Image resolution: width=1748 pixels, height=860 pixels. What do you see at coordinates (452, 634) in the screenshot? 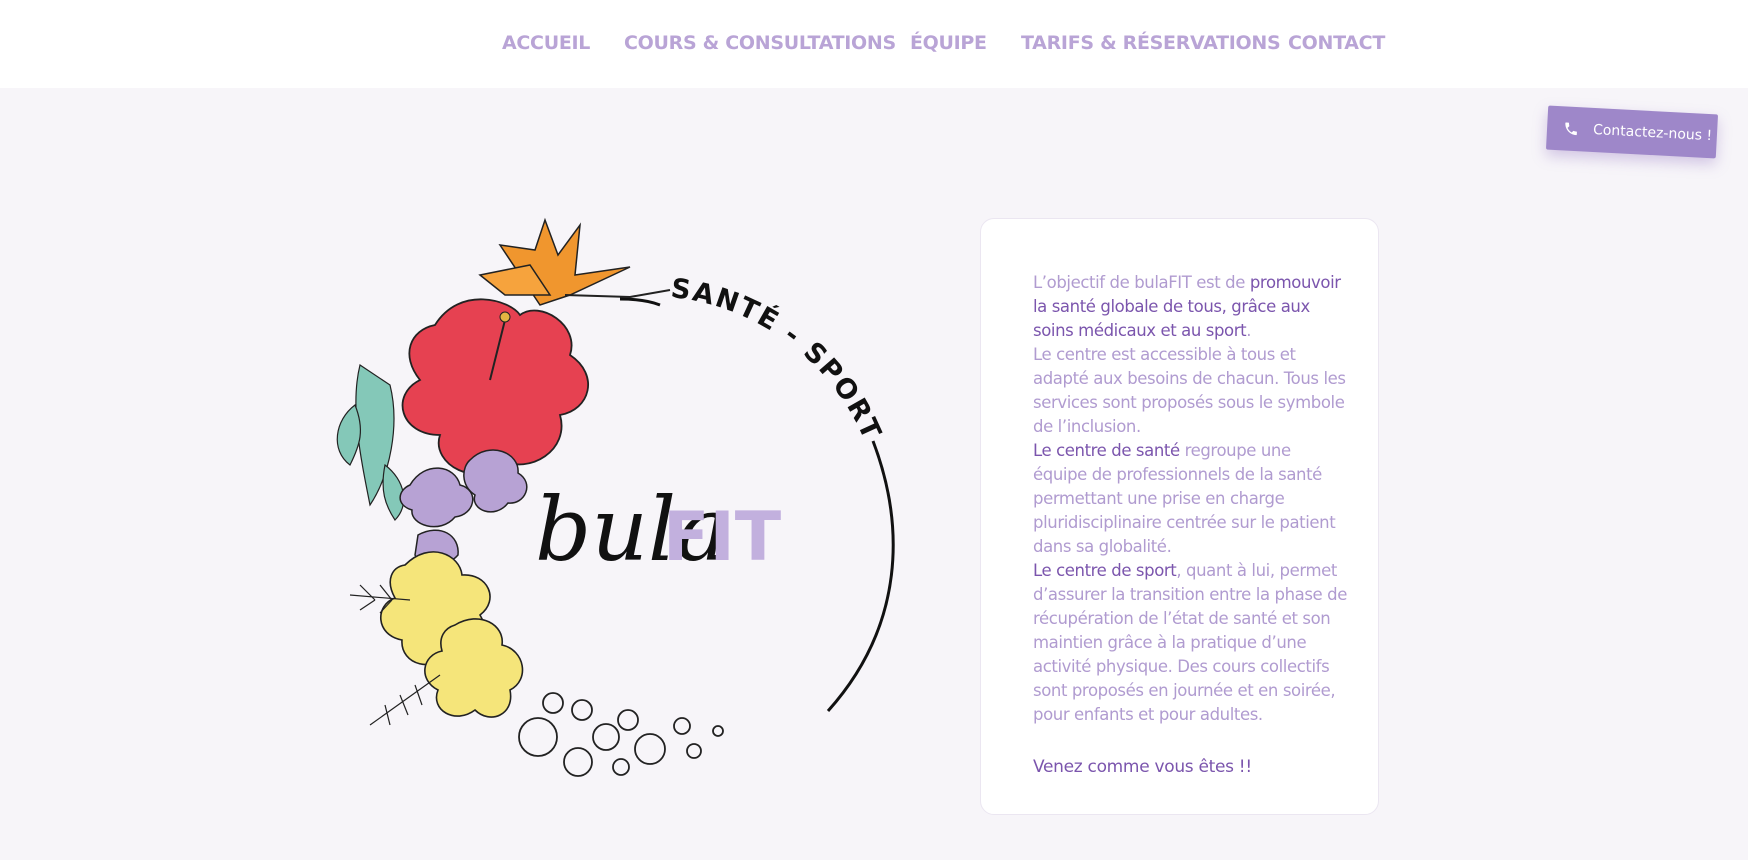
I see `yellow-flowers` at bounding box center [452, 634].